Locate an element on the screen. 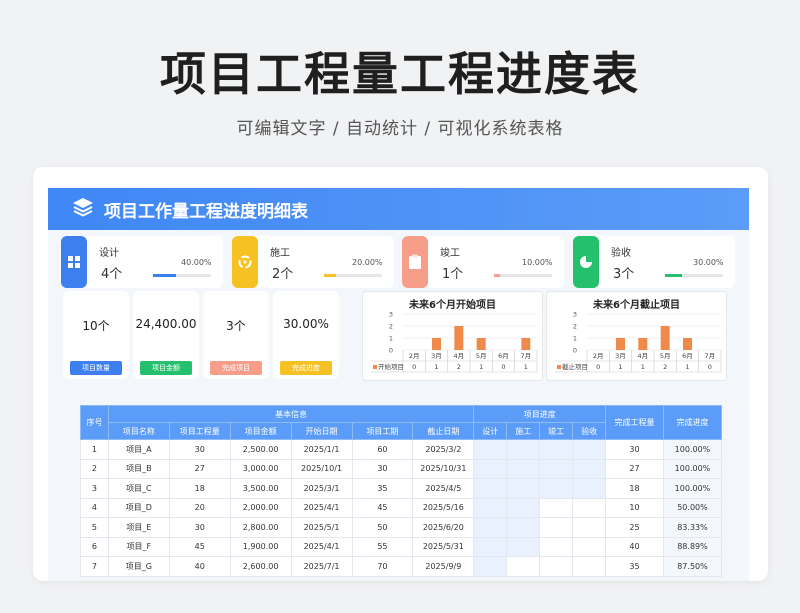  cell-done-qty: 25 is located at coordinates (634, 527).